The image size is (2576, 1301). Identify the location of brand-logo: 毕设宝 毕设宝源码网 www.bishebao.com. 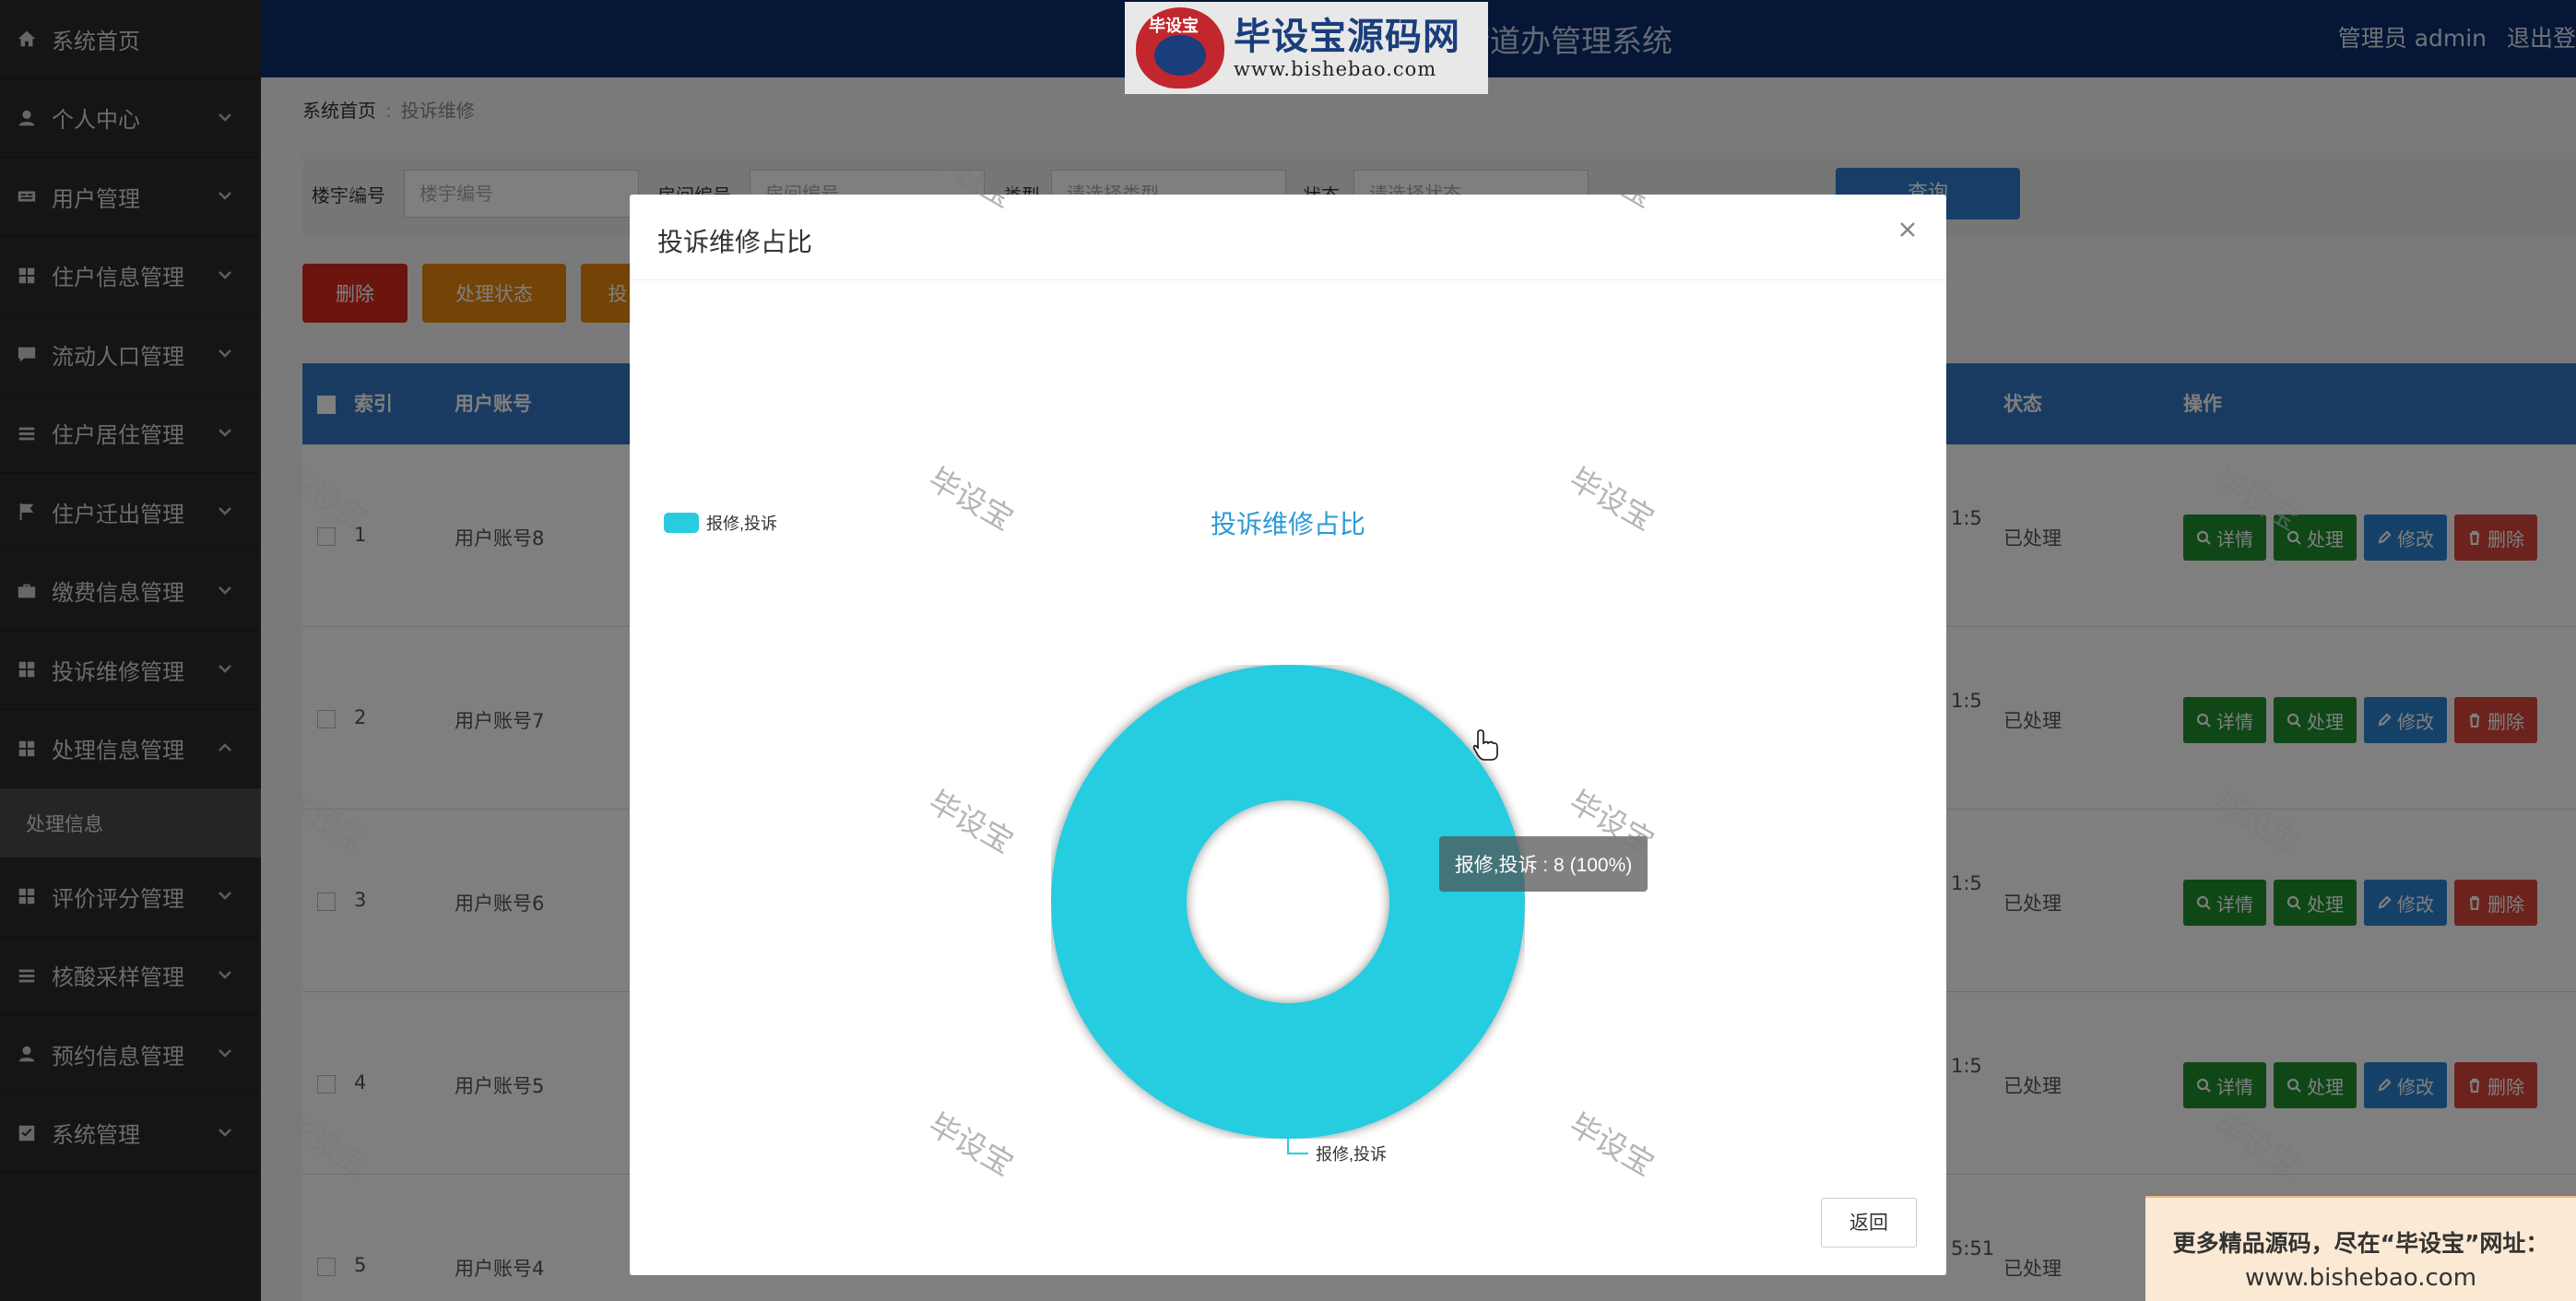
(1306, 48).